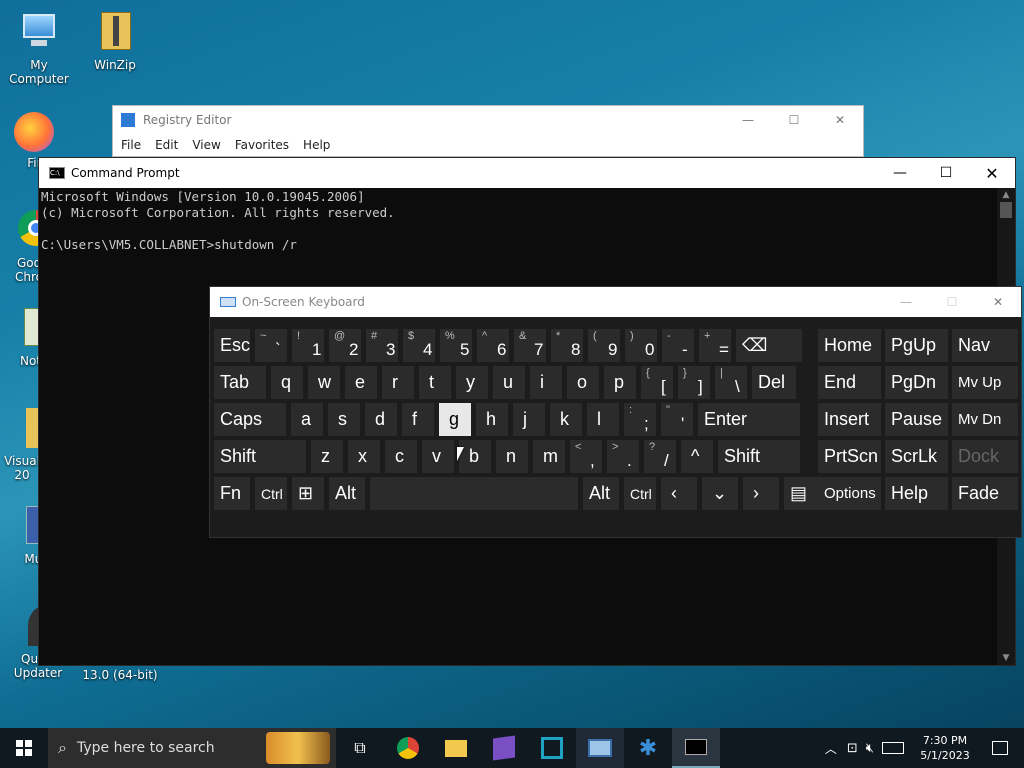  What do you see at coordinates (115, 41) in the screenshot?
I see `desktop-icon-winzip: WinZip` at bounding box center [115, 41].